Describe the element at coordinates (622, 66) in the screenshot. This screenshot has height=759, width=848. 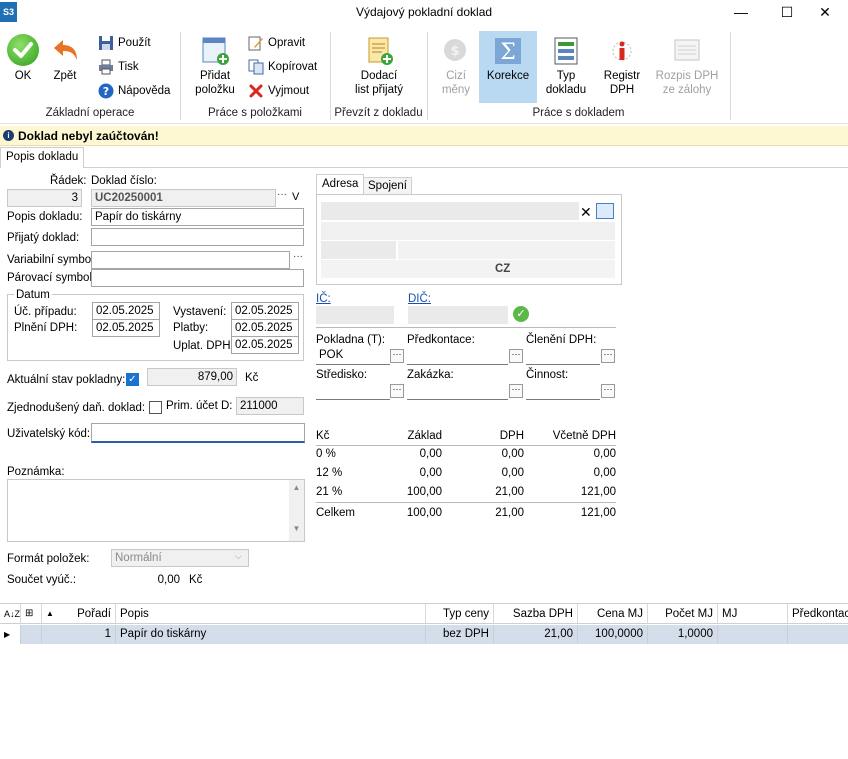
I see `vat-registry-button: Registr DPH` at that location.